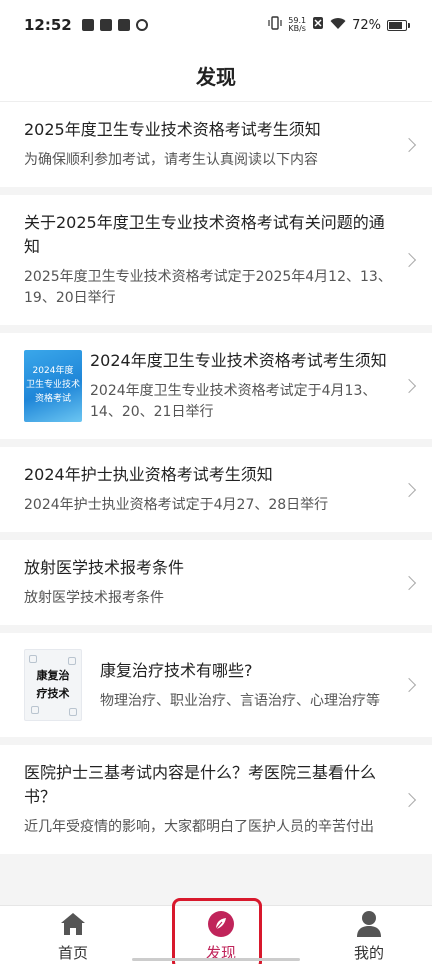 The image size is (432, 964). Describe the element at coordinates (240, 700) in the screenshot. I see `list-item-desc: 物理治疗、职业治疗、言语治疗、心理治疗等` at that location.